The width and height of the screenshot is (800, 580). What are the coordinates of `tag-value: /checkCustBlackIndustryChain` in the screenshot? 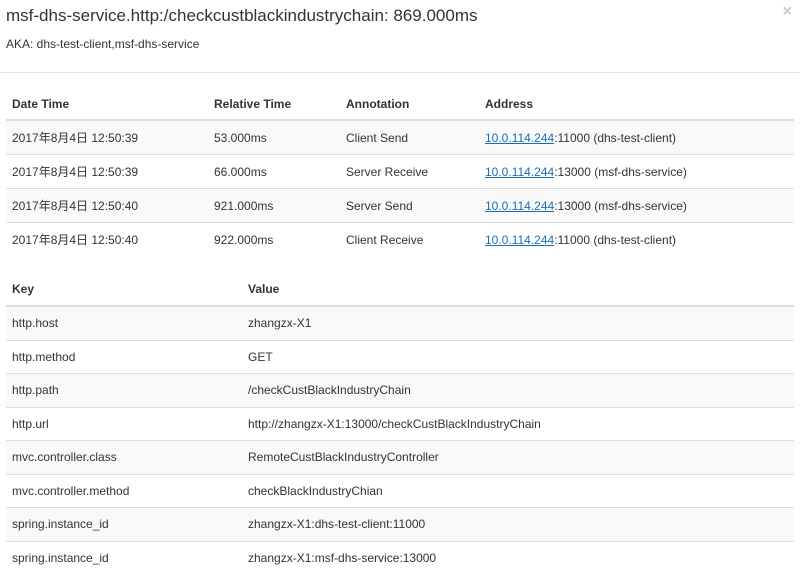 It's located at (518, 390).